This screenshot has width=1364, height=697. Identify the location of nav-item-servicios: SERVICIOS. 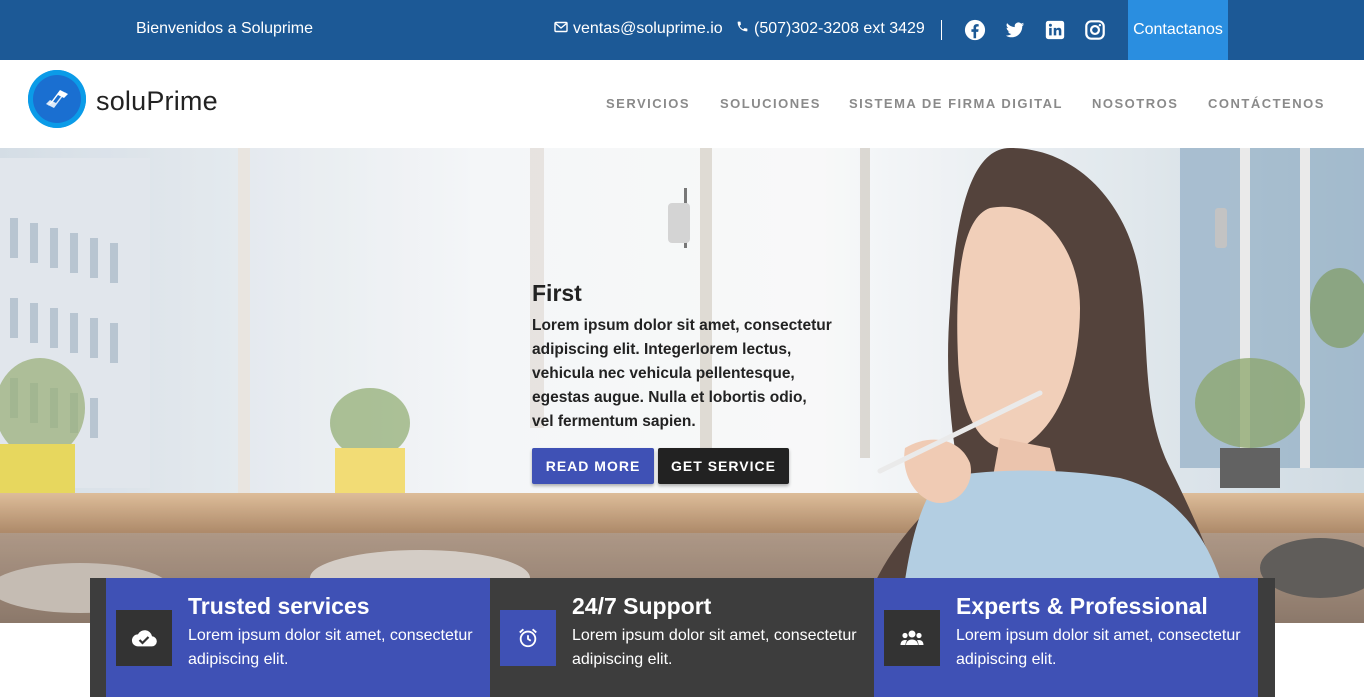
(648, 103).